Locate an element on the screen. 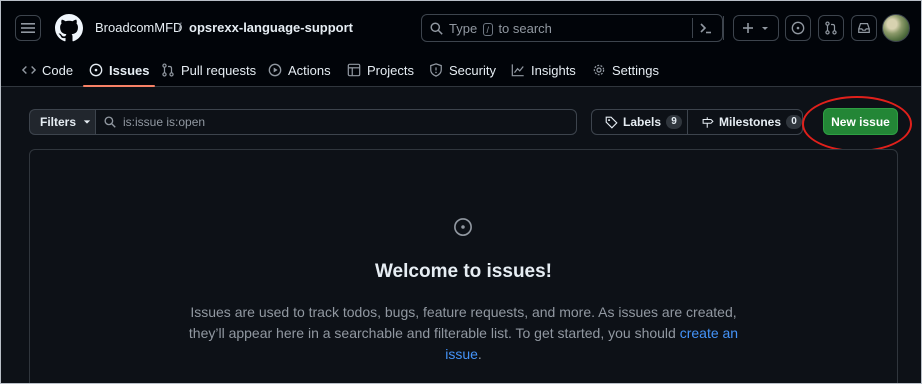 This screenshot has height=384, width=922. milestones-count: 0 is located at coordinates (794, 122).